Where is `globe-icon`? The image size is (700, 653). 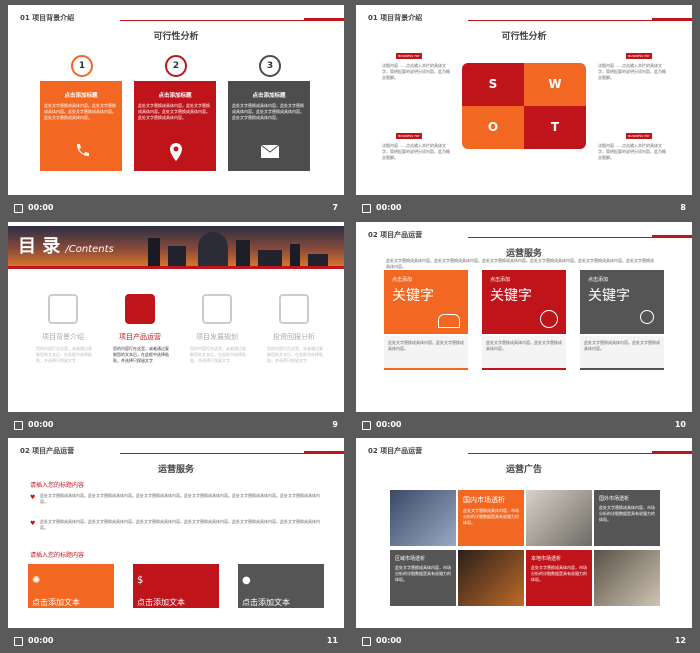
globe-icon is located at coordinates (549, 319).